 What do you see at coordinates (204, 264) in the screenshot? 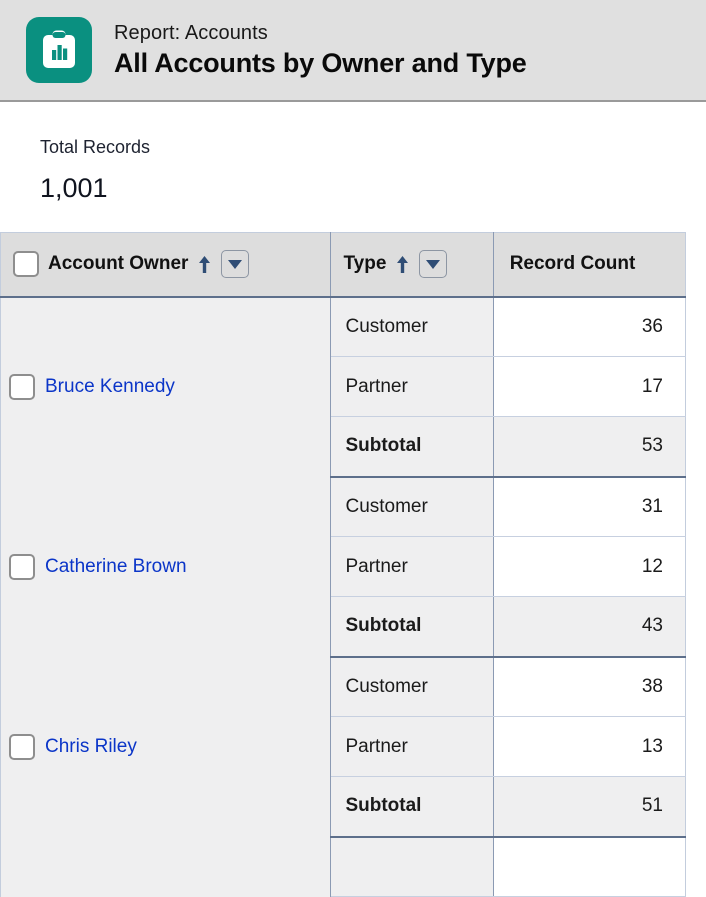
I see `sort-ascending-arrow-up-icon` at bounding box center [204, 264].